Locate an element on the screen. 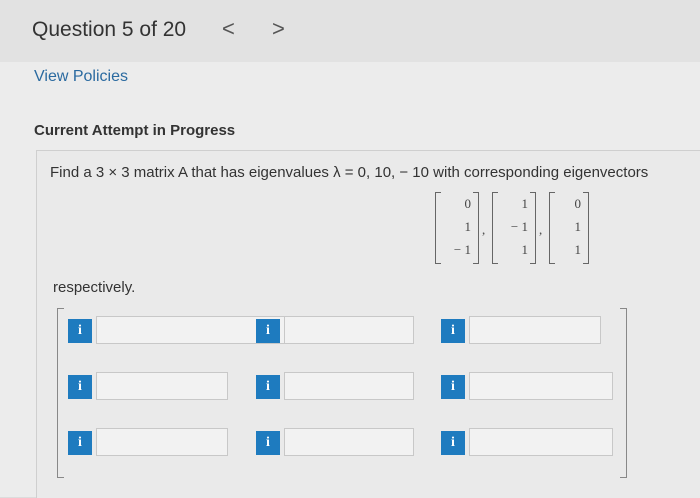 This screenshot has width=700, height=498. eigenvector-3-entry-3: 1 is located at coordinates (578, 249).